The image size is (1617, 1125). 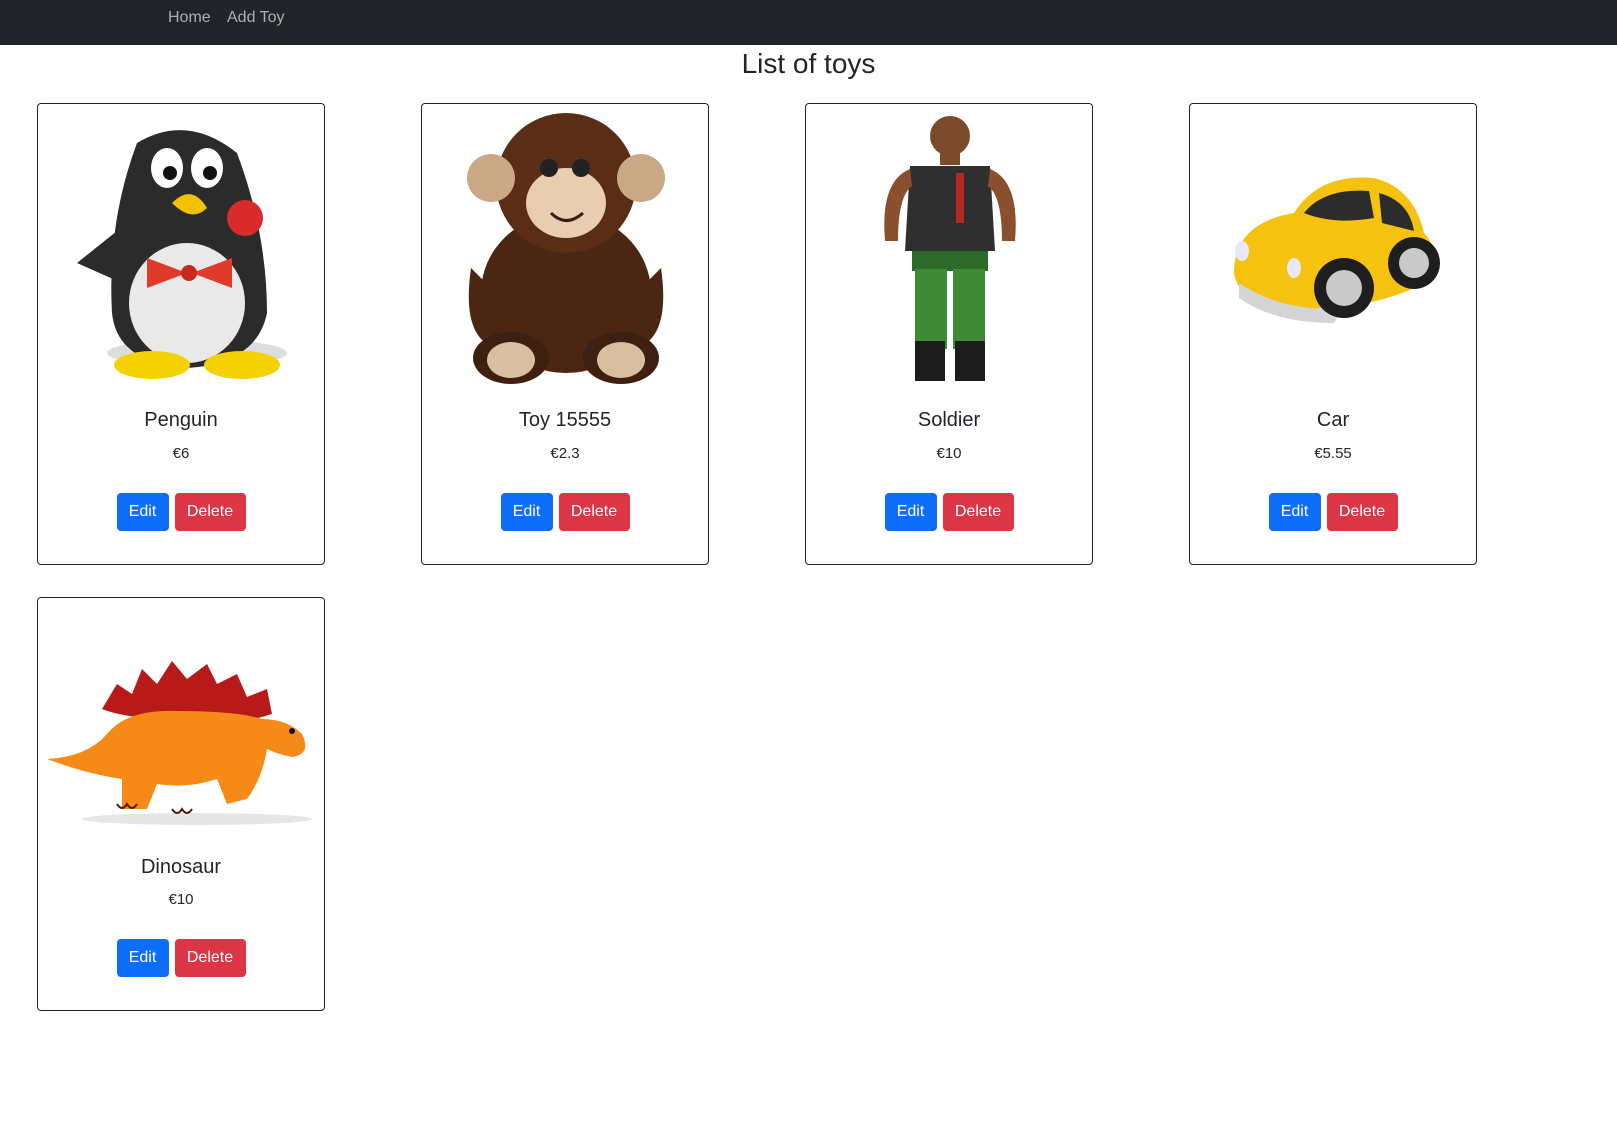 I want to click on toy-car-image, so click(x=1334, y=248).